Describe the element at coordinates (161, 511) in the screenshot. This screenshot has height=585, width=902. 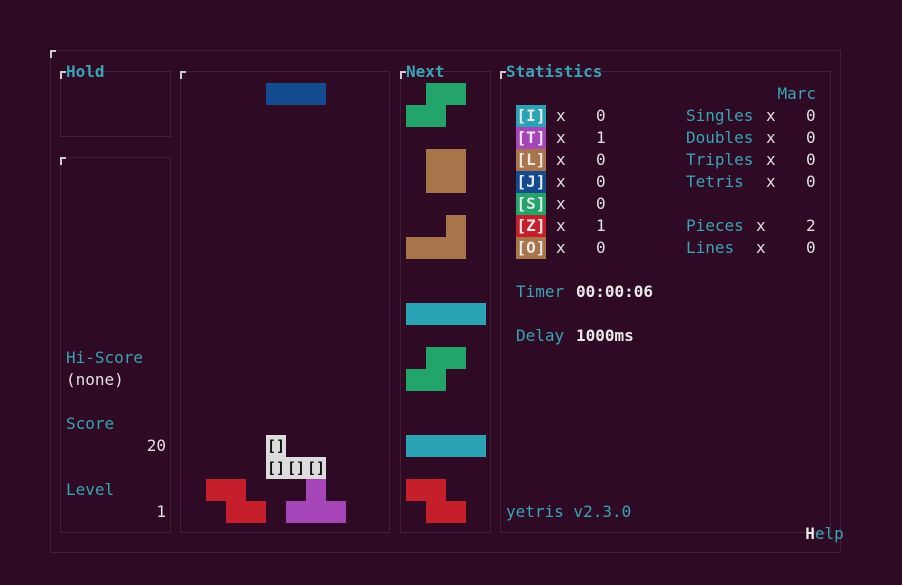
I see `level-value: 1` at that location.